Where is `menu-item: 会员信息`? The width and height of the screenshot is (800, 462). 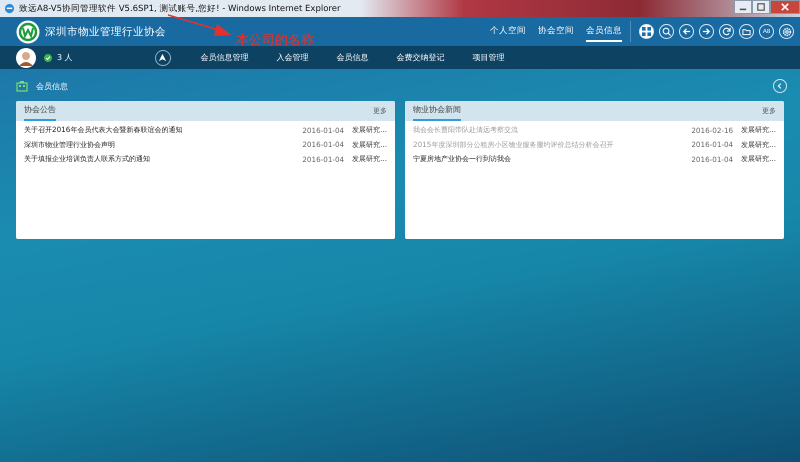 menu-item: 会员信息 is located at coordinates (352, 57).